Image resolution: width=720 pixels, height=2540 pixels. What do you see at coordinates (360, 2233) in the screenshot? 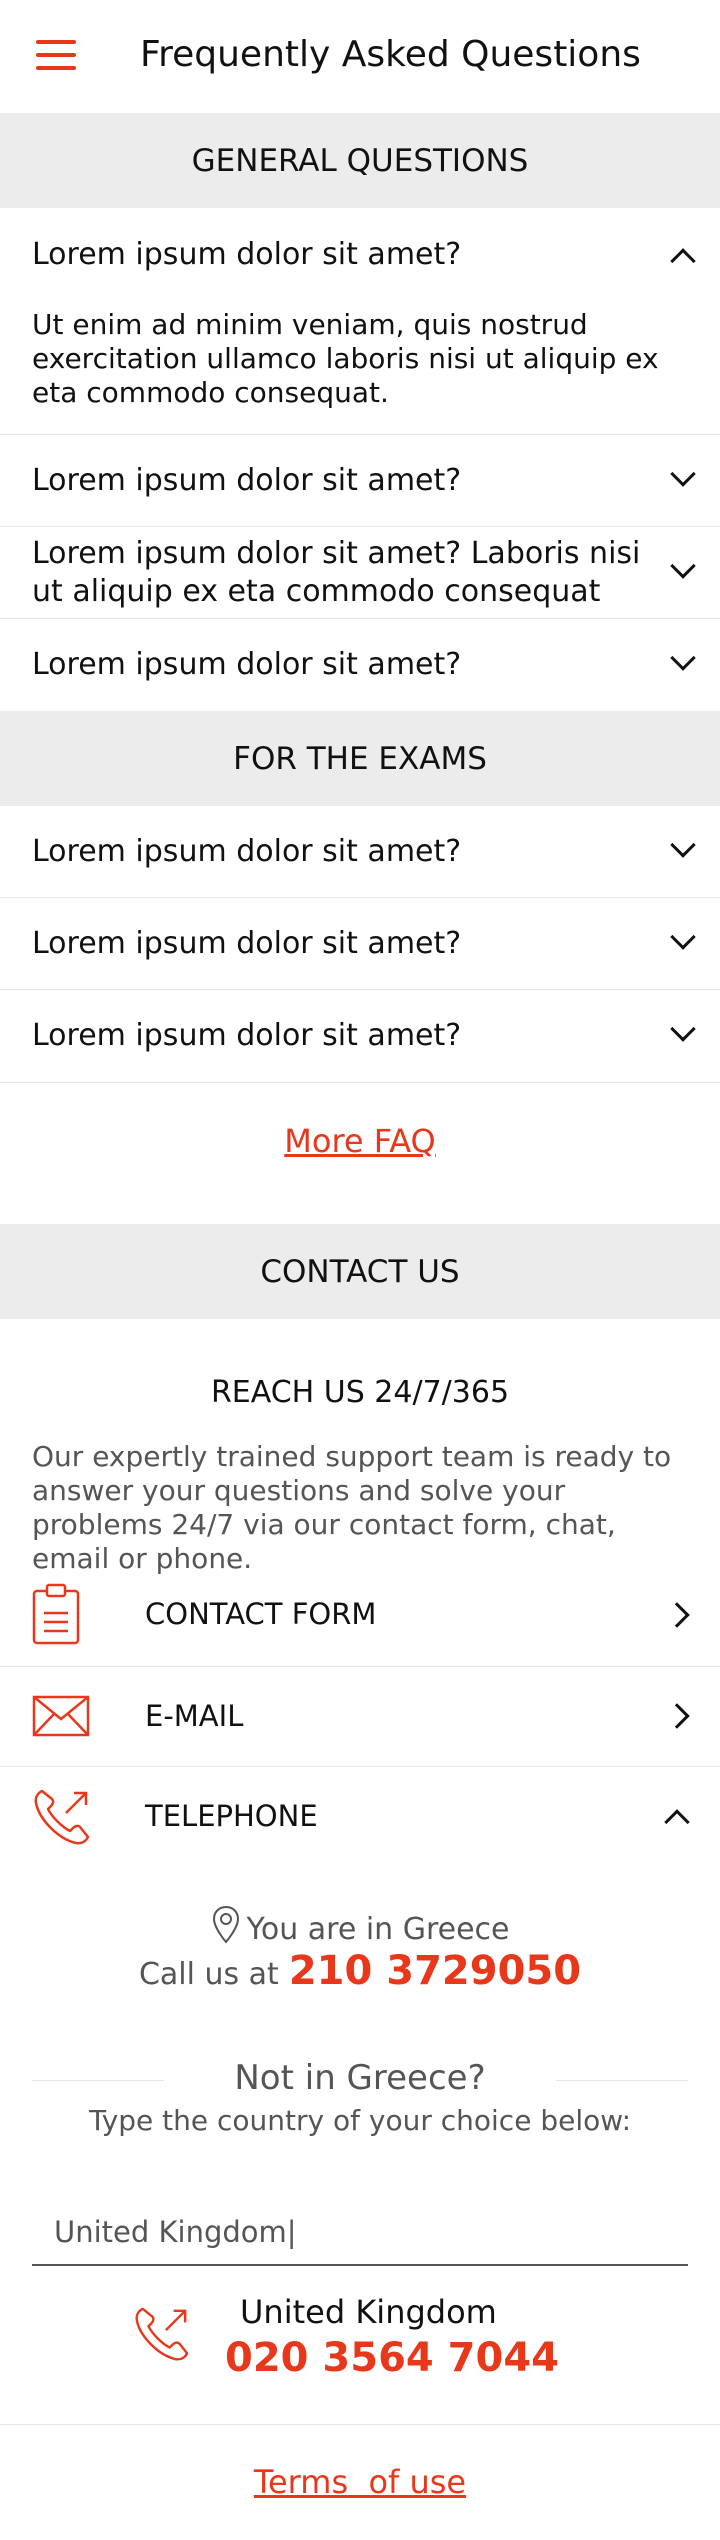
I see `country-search-input` at bounding box center [360, 2233].